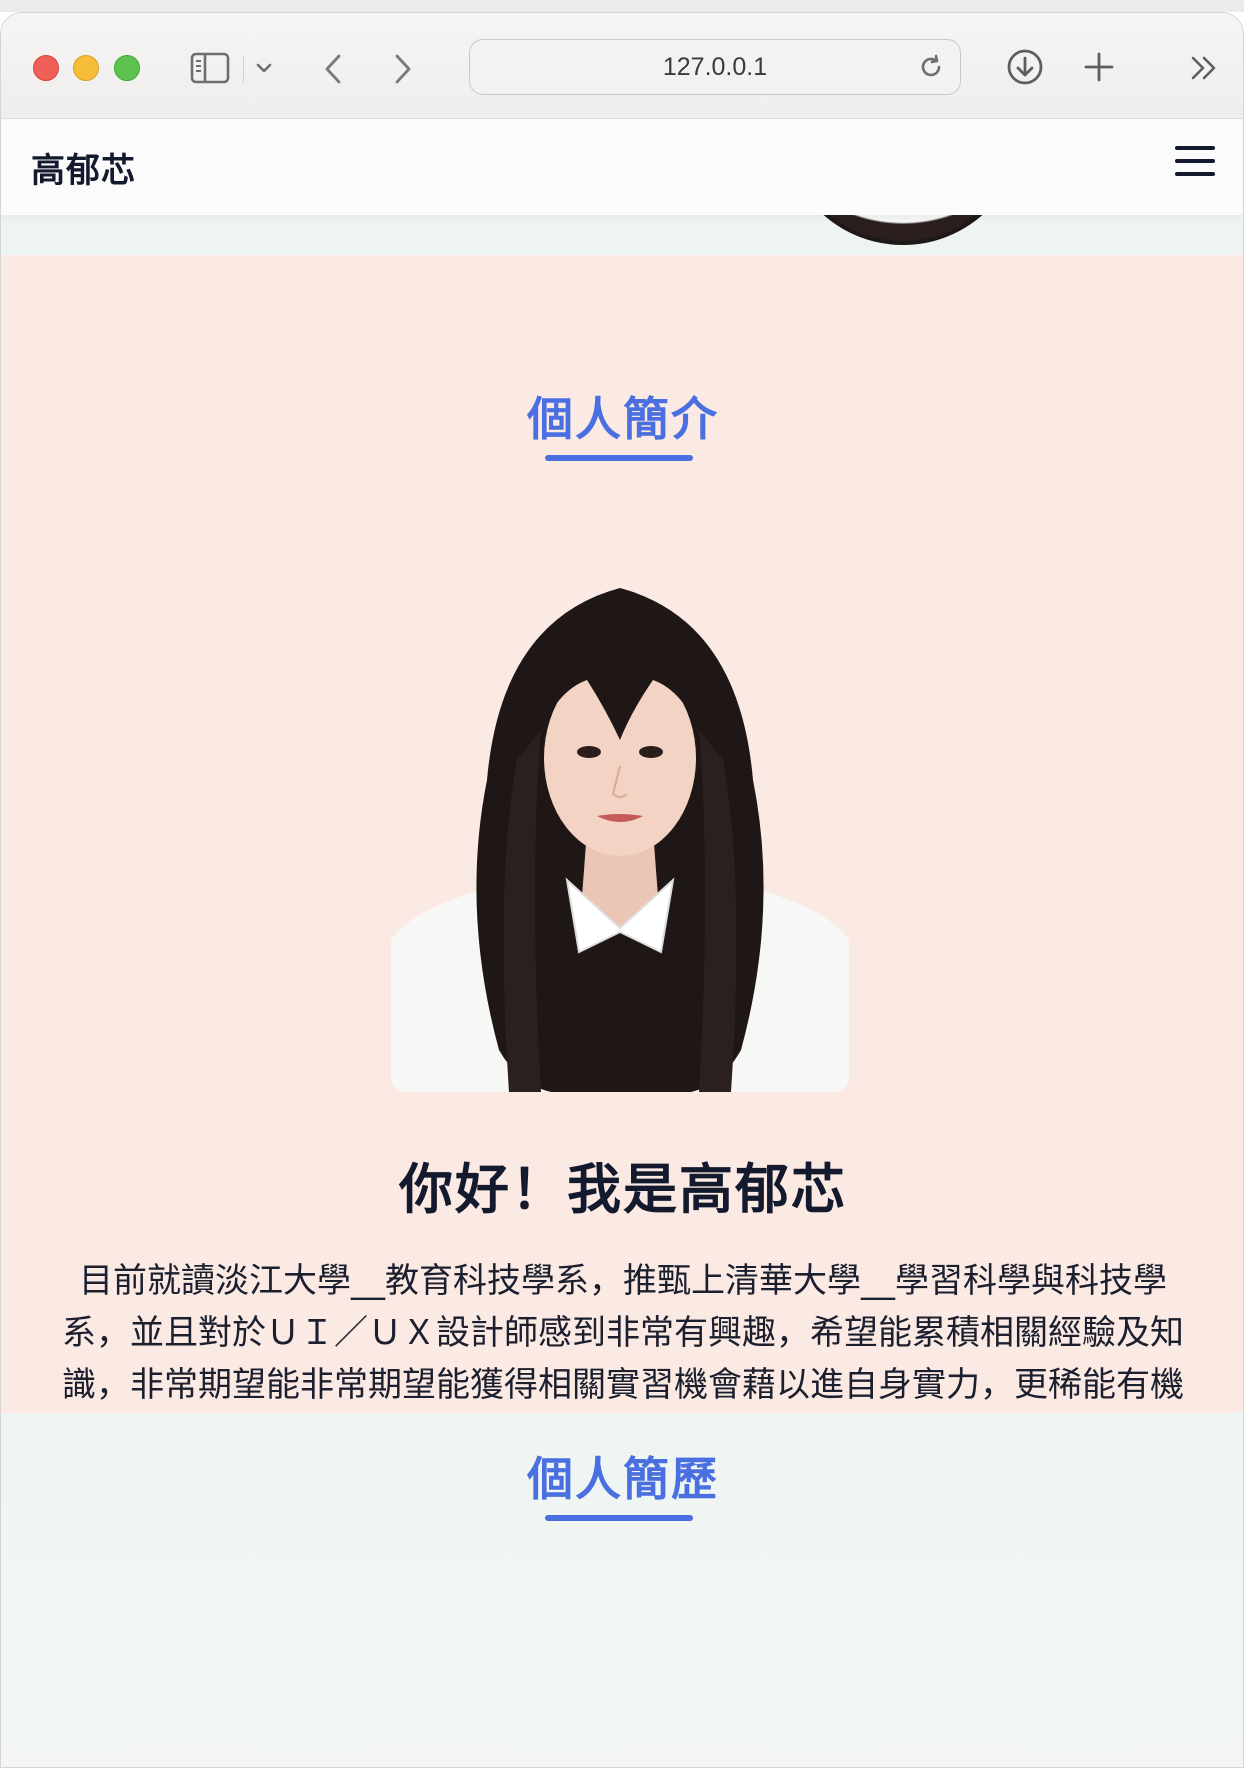 This screenshot has height=1768, width=1244. Describe the element at coordinates (623, 419) in the screenshot. I see `about-title: 個人簡介` at that location.